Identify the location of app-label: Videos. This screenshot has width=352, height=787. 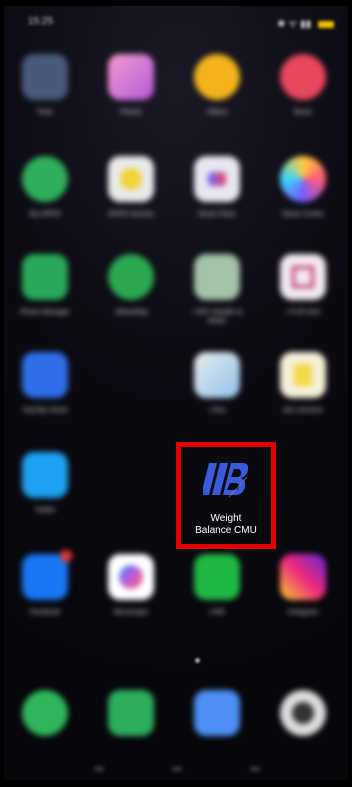
(217, 112).